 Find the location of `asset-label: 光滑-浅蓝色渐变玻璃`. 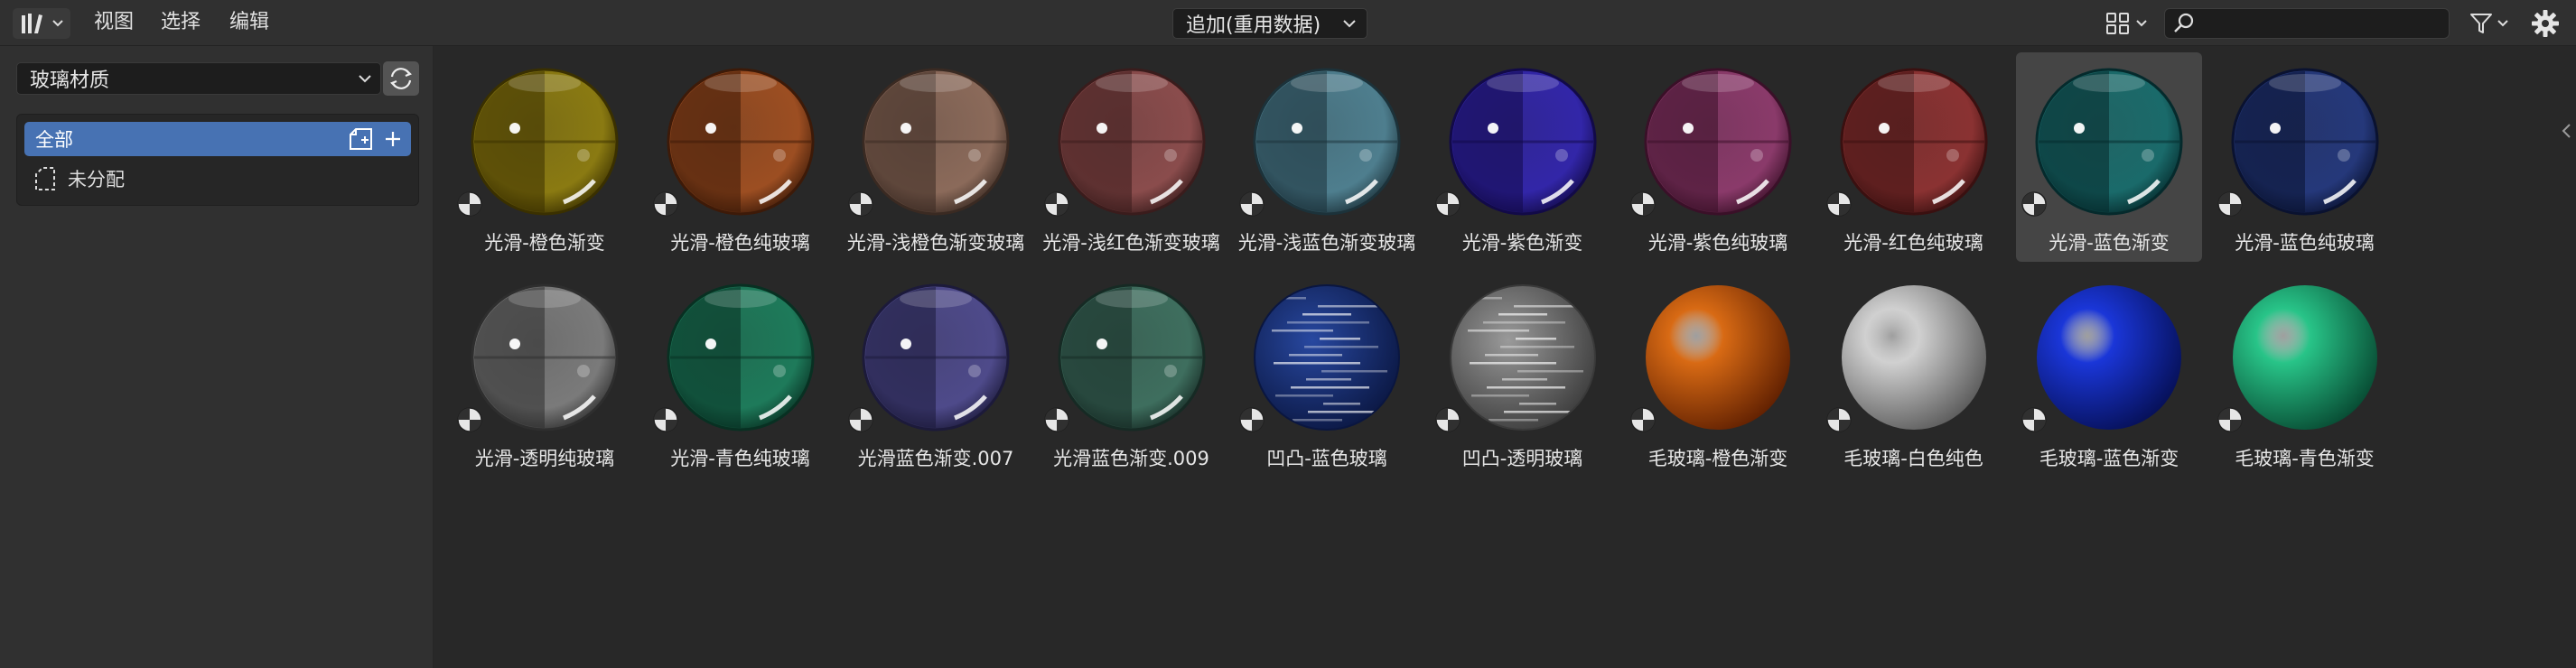

asset-label: 光滑-浅蓝色渐变玻璃 is located at coordinates (1326, 243).